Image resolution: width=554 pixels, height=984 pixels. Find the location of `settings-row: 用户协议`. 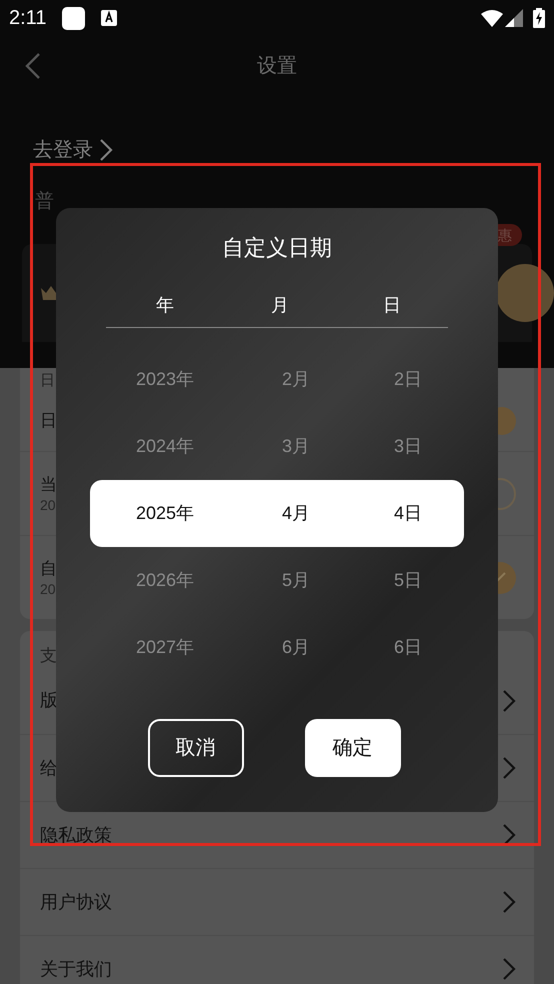

settings-row: 用户协议 is located at coordinates (277, 901).